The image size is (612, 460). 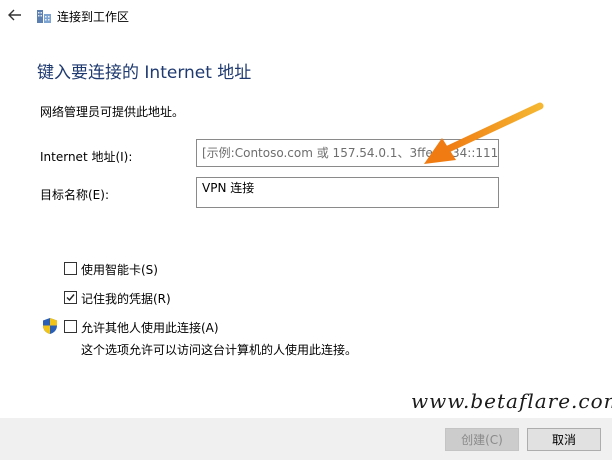 What do you see at coordinates (511, 401) in the screenshot?
I see `watermark: www.betaflare.com` at bounding box center [511, 401].